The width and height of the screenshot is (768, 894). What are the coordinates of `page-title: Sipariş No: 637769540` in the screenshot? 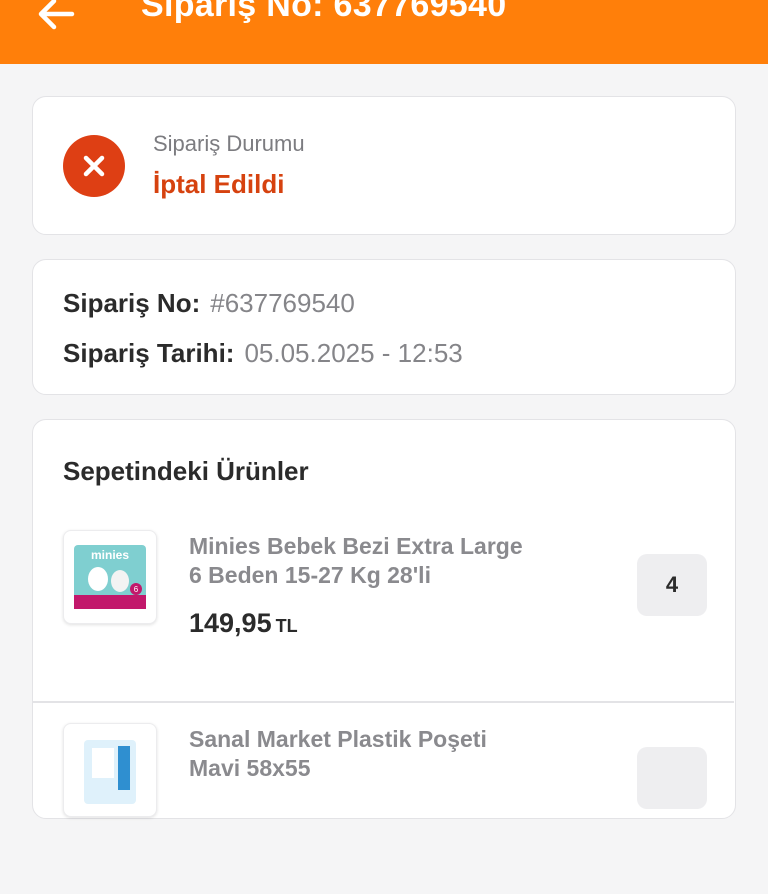 It's located at (324, 12).